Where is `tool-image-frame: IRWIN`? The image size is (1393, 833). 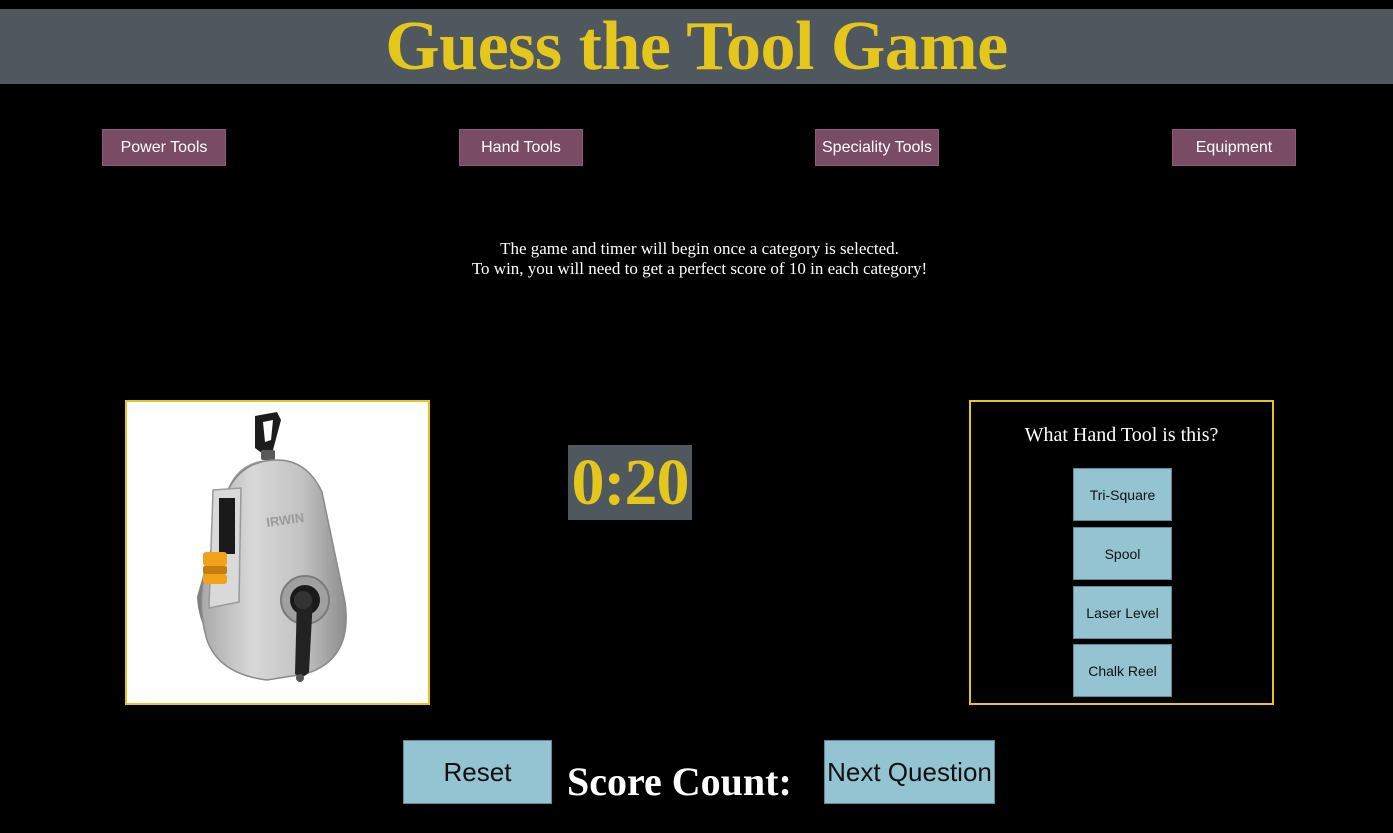 tool-image-frame: IRWIN is located at coordinates (277, 552).